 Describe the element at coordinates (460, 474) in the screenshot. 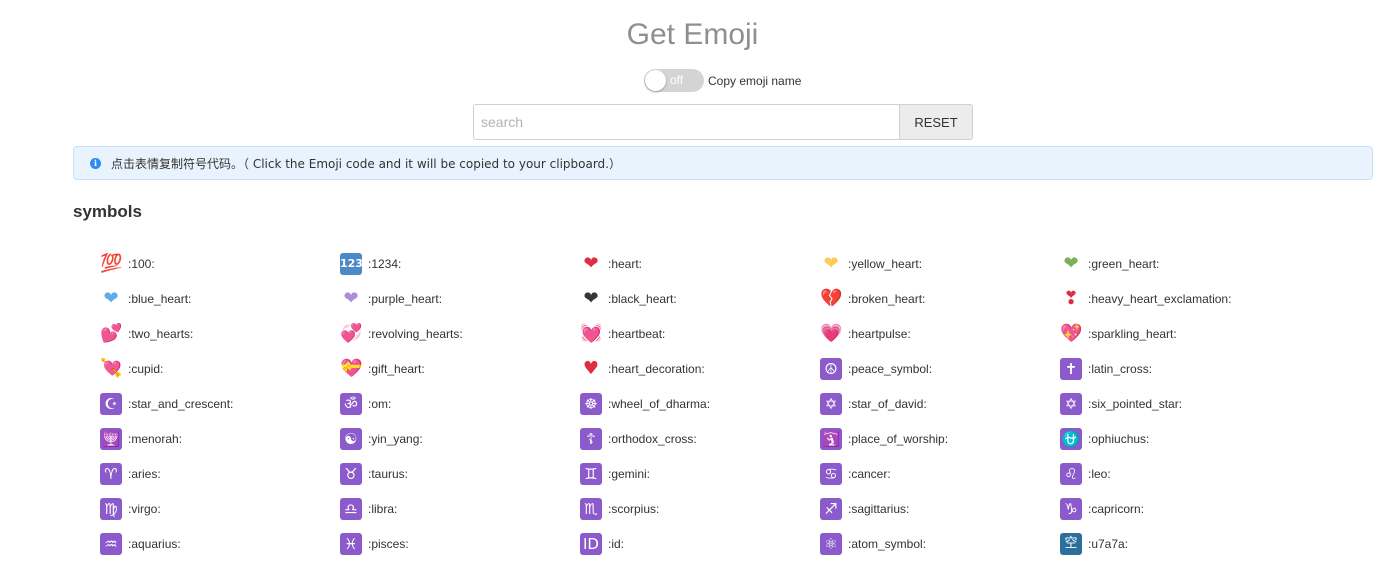

I see `emoji-item: ♉:taurus:` at that location.